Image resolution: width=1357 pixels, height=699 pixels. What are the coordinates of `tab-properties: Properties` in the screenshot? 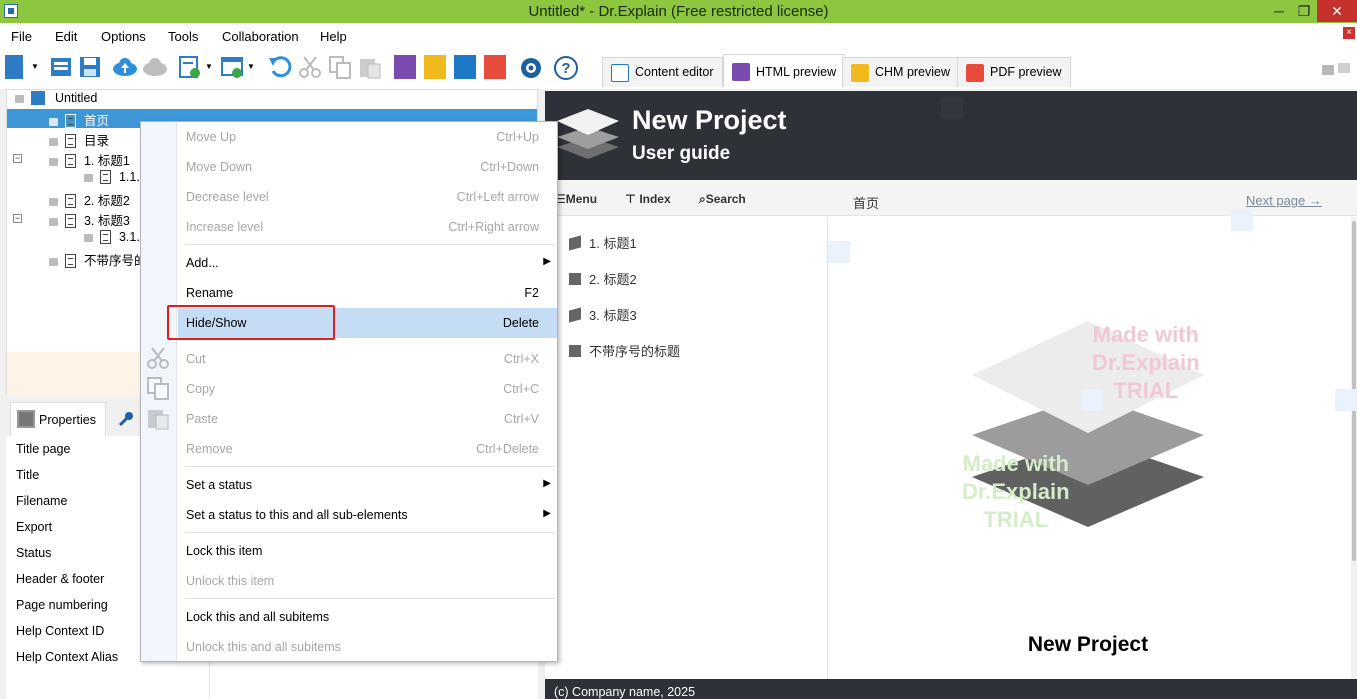 It's located at (58, 419).